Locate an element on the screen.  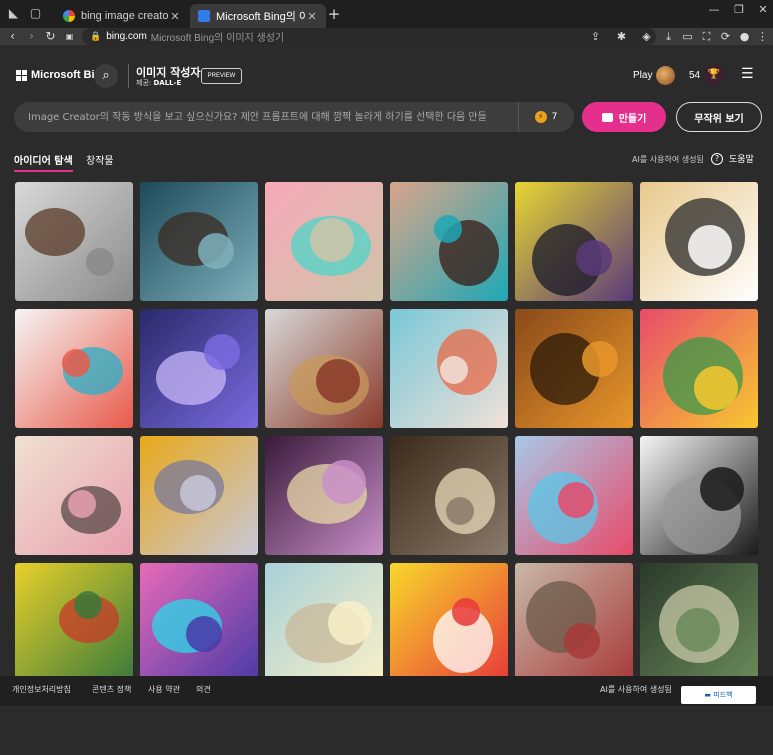
screenshot-icon: ⛶ is located at coordinates (706, 36).